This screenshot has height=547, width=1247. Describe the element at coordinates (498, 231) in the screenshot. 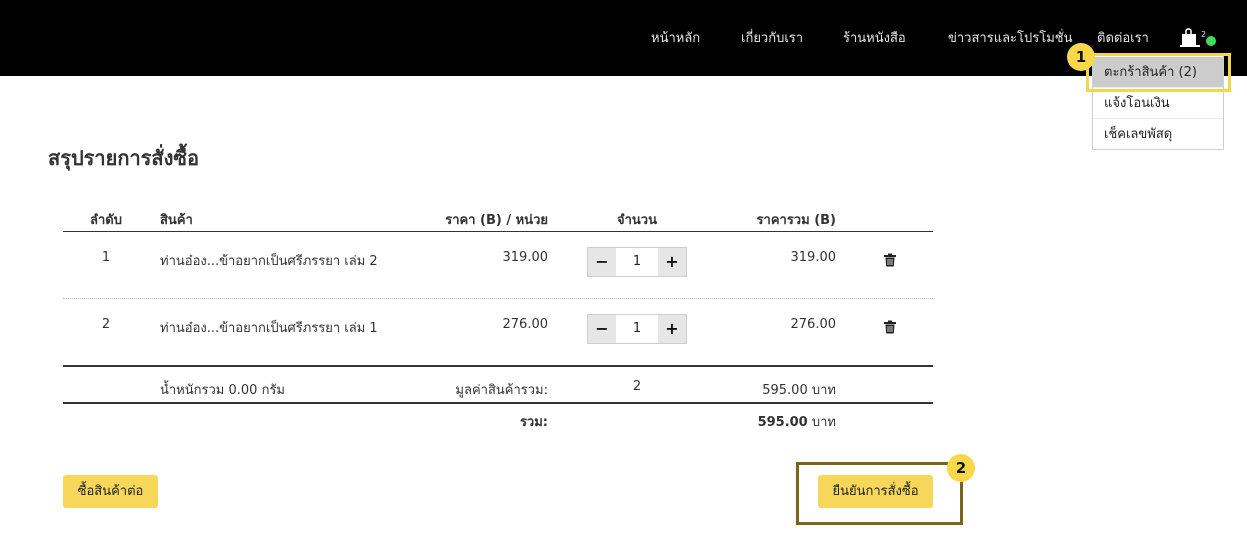

I see `table-header-divider` at that location.